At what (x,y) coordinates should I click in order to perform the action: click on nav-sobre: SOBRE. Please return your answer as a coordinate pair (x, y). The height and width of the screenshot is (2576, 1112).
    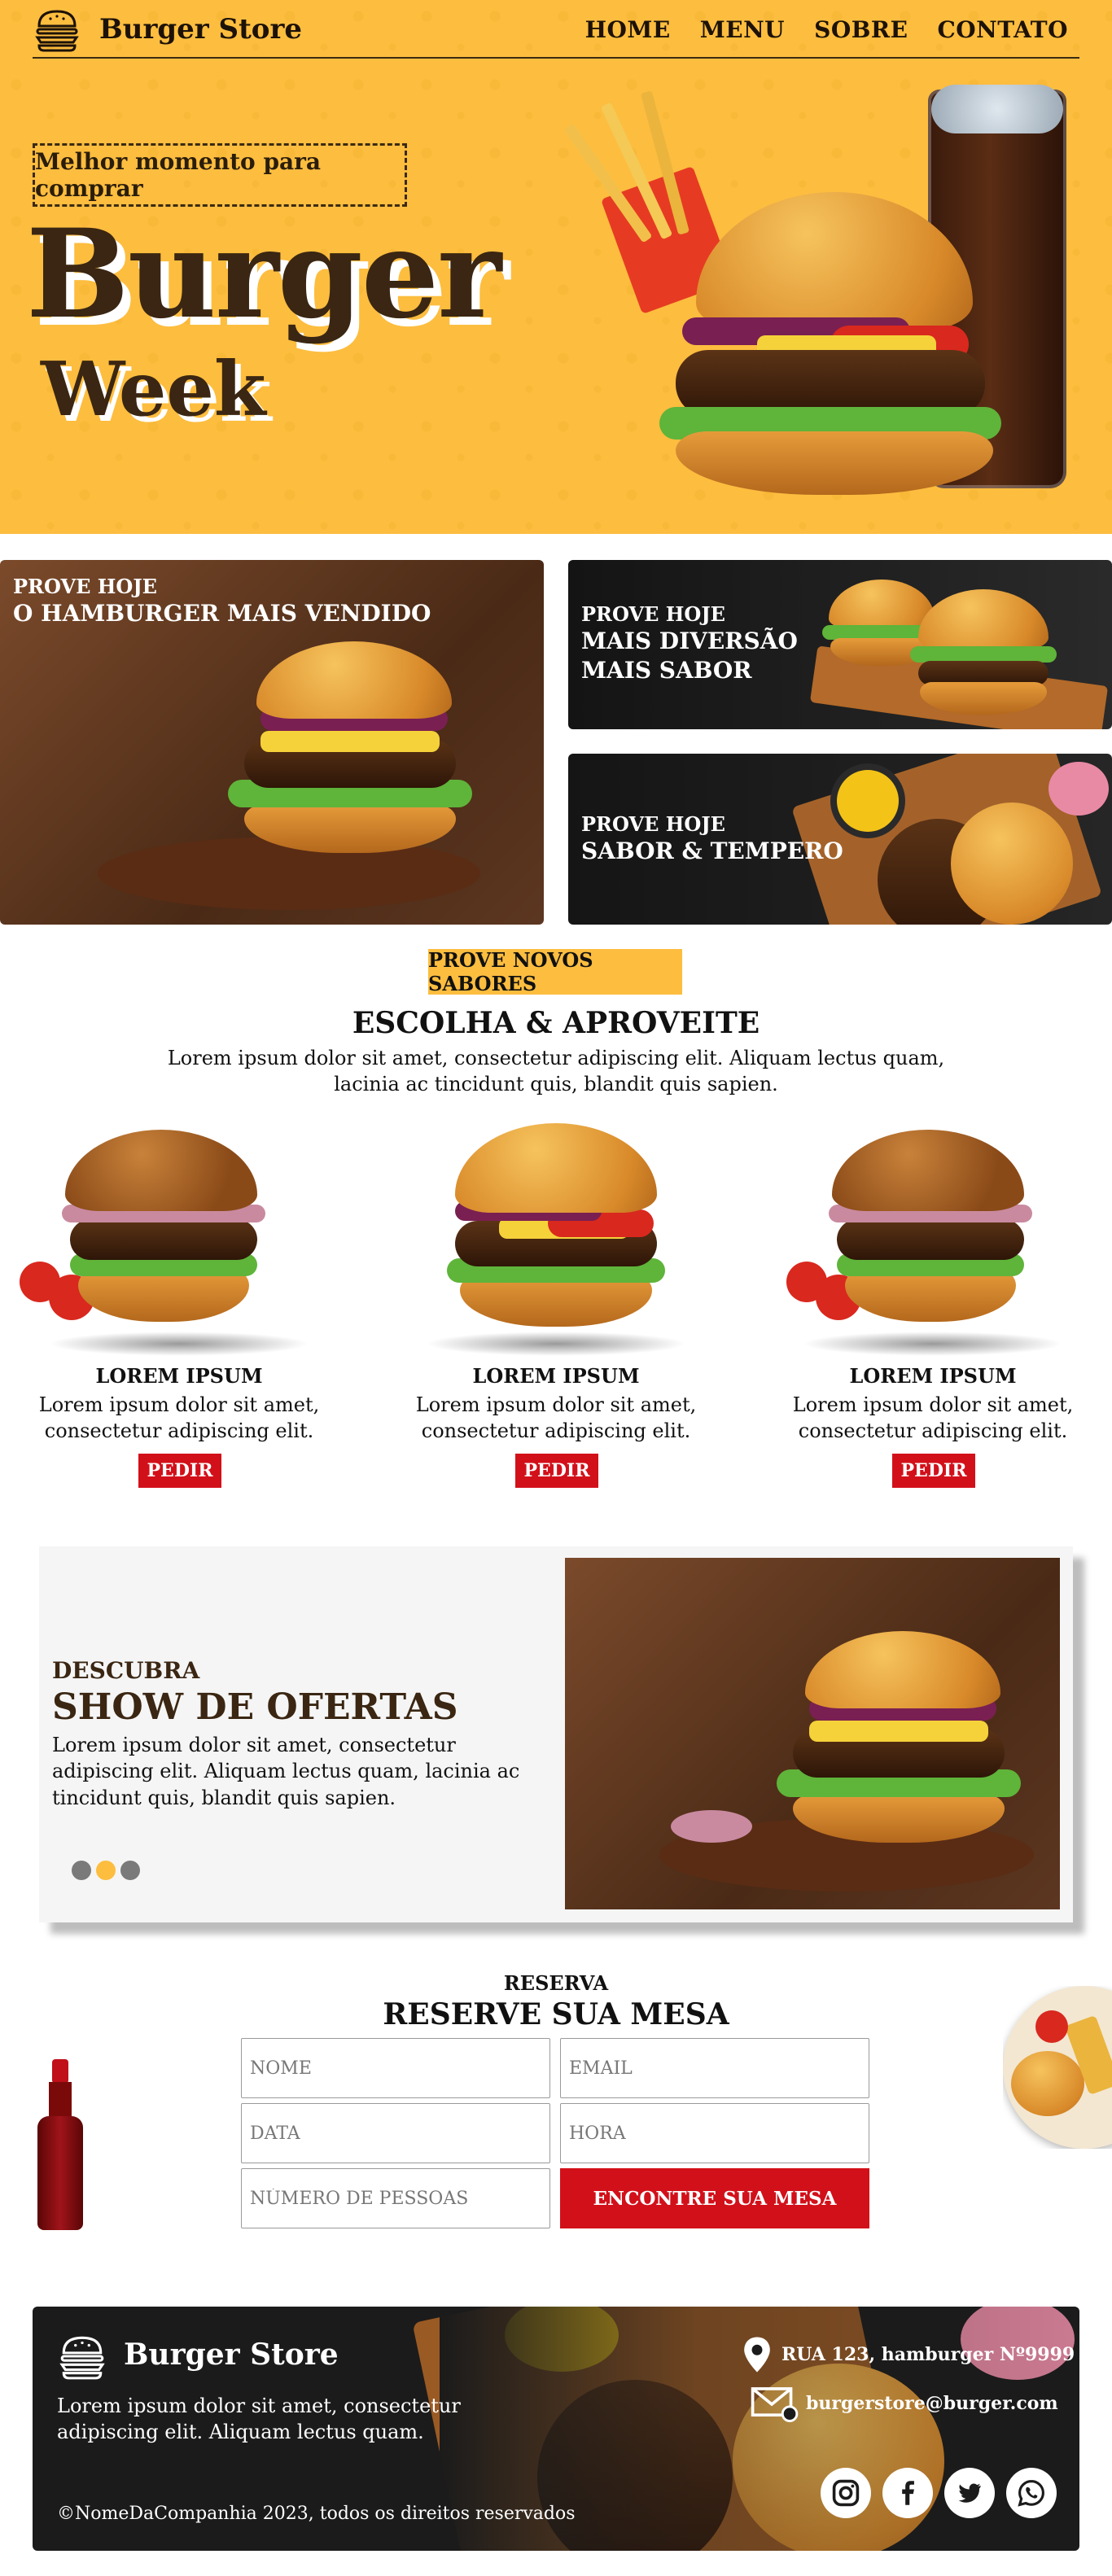
    Looking at the image, I should click on (861, 30).